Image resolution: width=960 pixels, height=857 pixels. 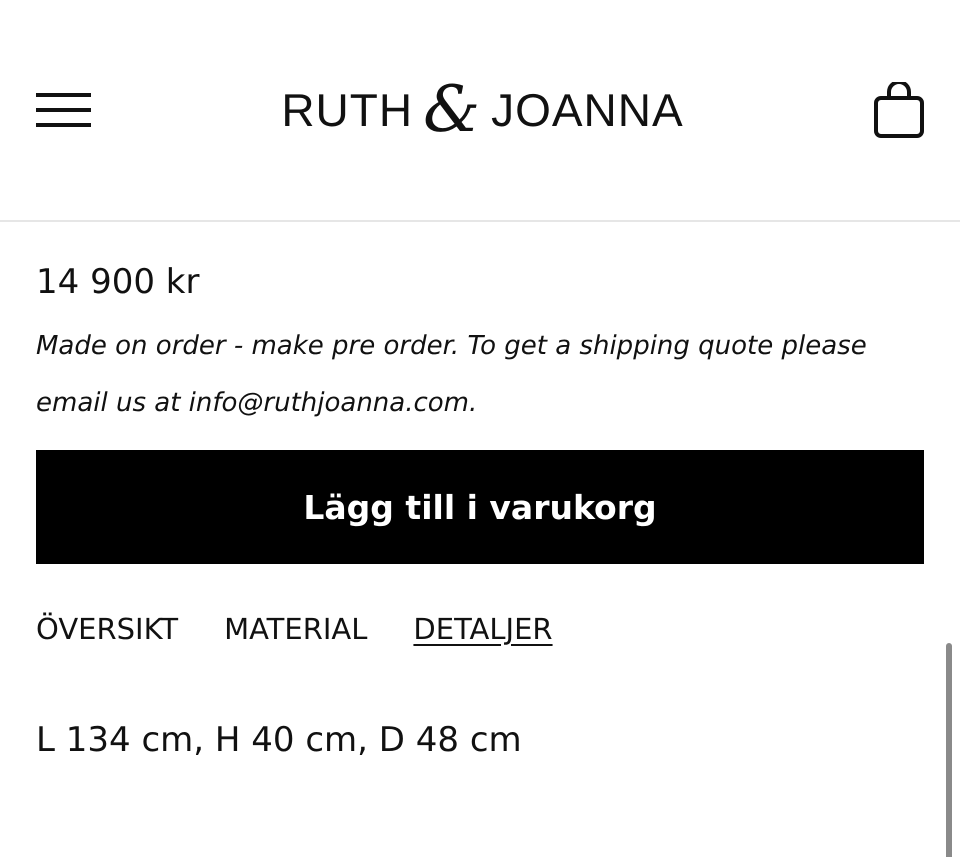 What do you see at coordinates (107, 629) in the screenshot?
I see `tab: ÖVERSIKT` at bounding box center [107, 629].